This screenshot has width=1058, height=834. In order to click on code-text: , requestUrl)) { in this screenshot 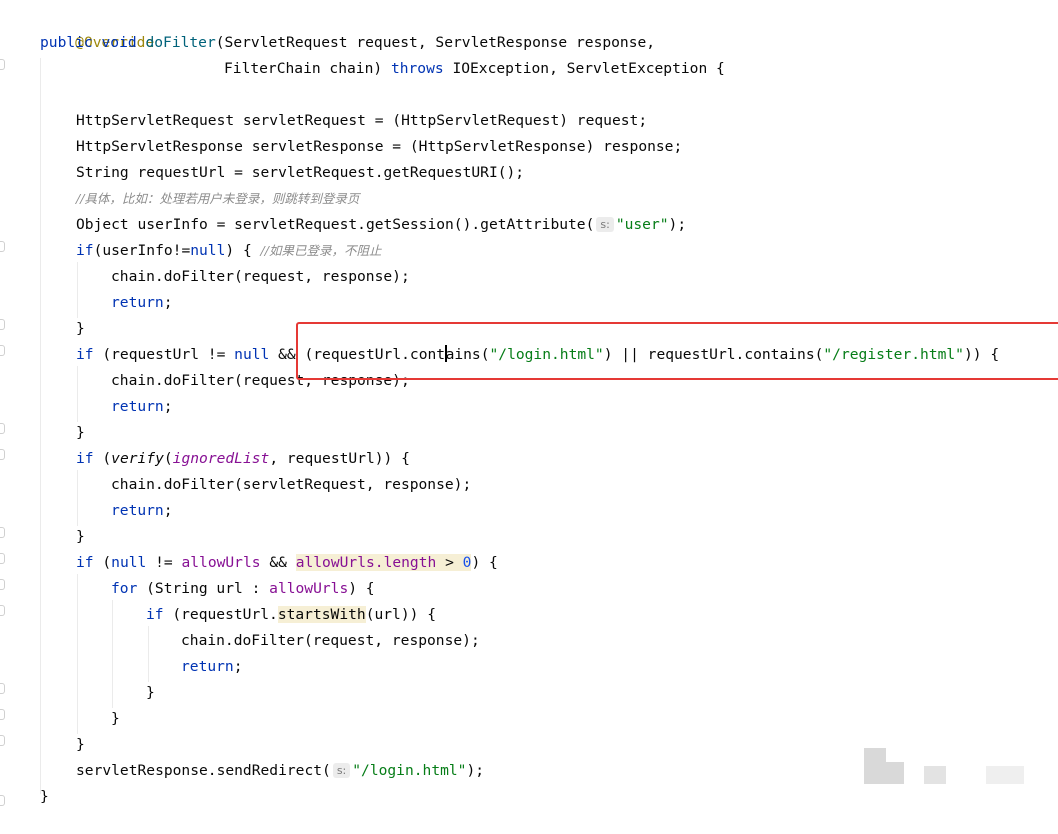, I will do `click(339, 458)`.